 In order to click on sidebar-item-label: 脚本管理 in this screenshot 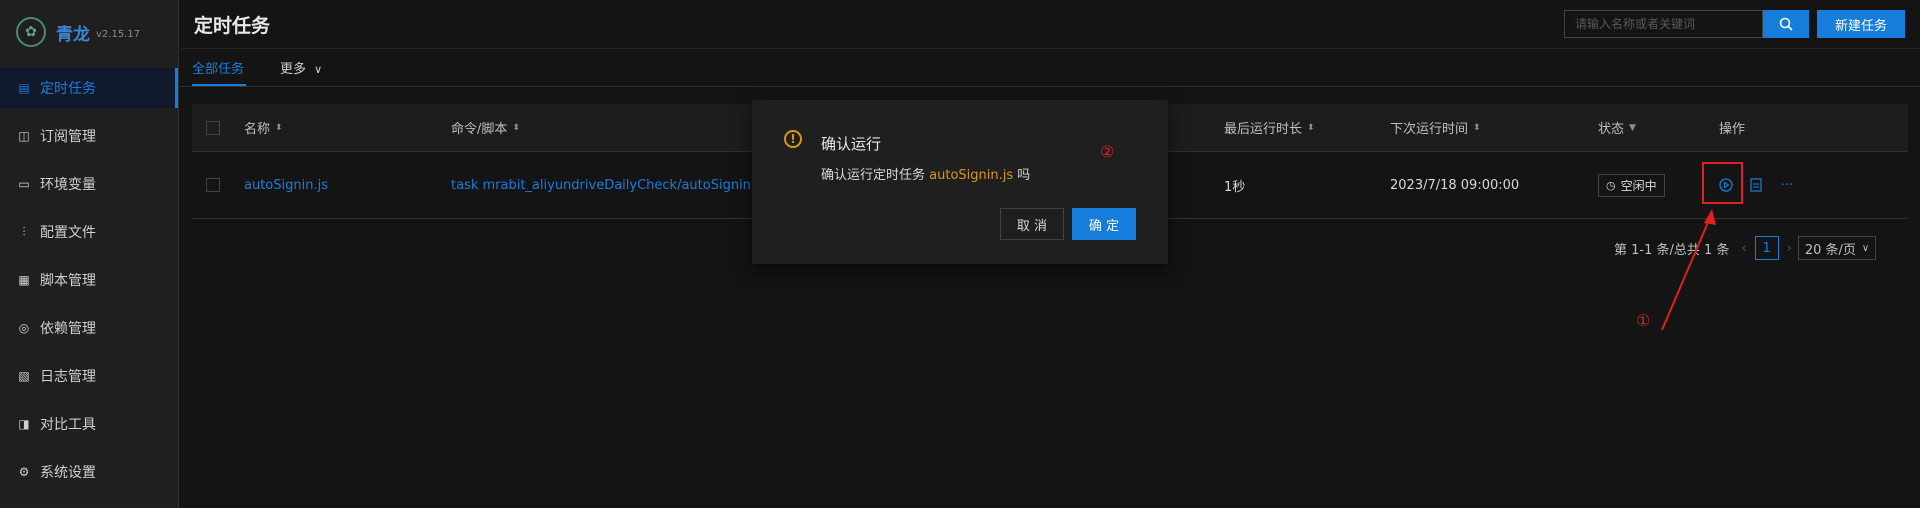, I will do `click(68, 281)`.